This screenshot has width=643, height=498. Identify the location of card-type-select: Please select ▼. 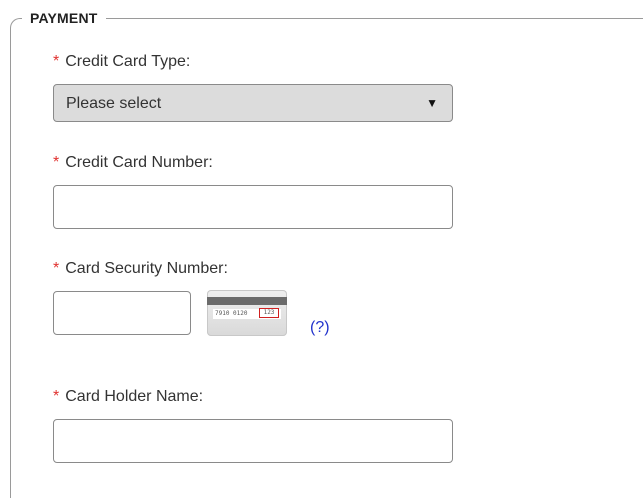
(253, 103).